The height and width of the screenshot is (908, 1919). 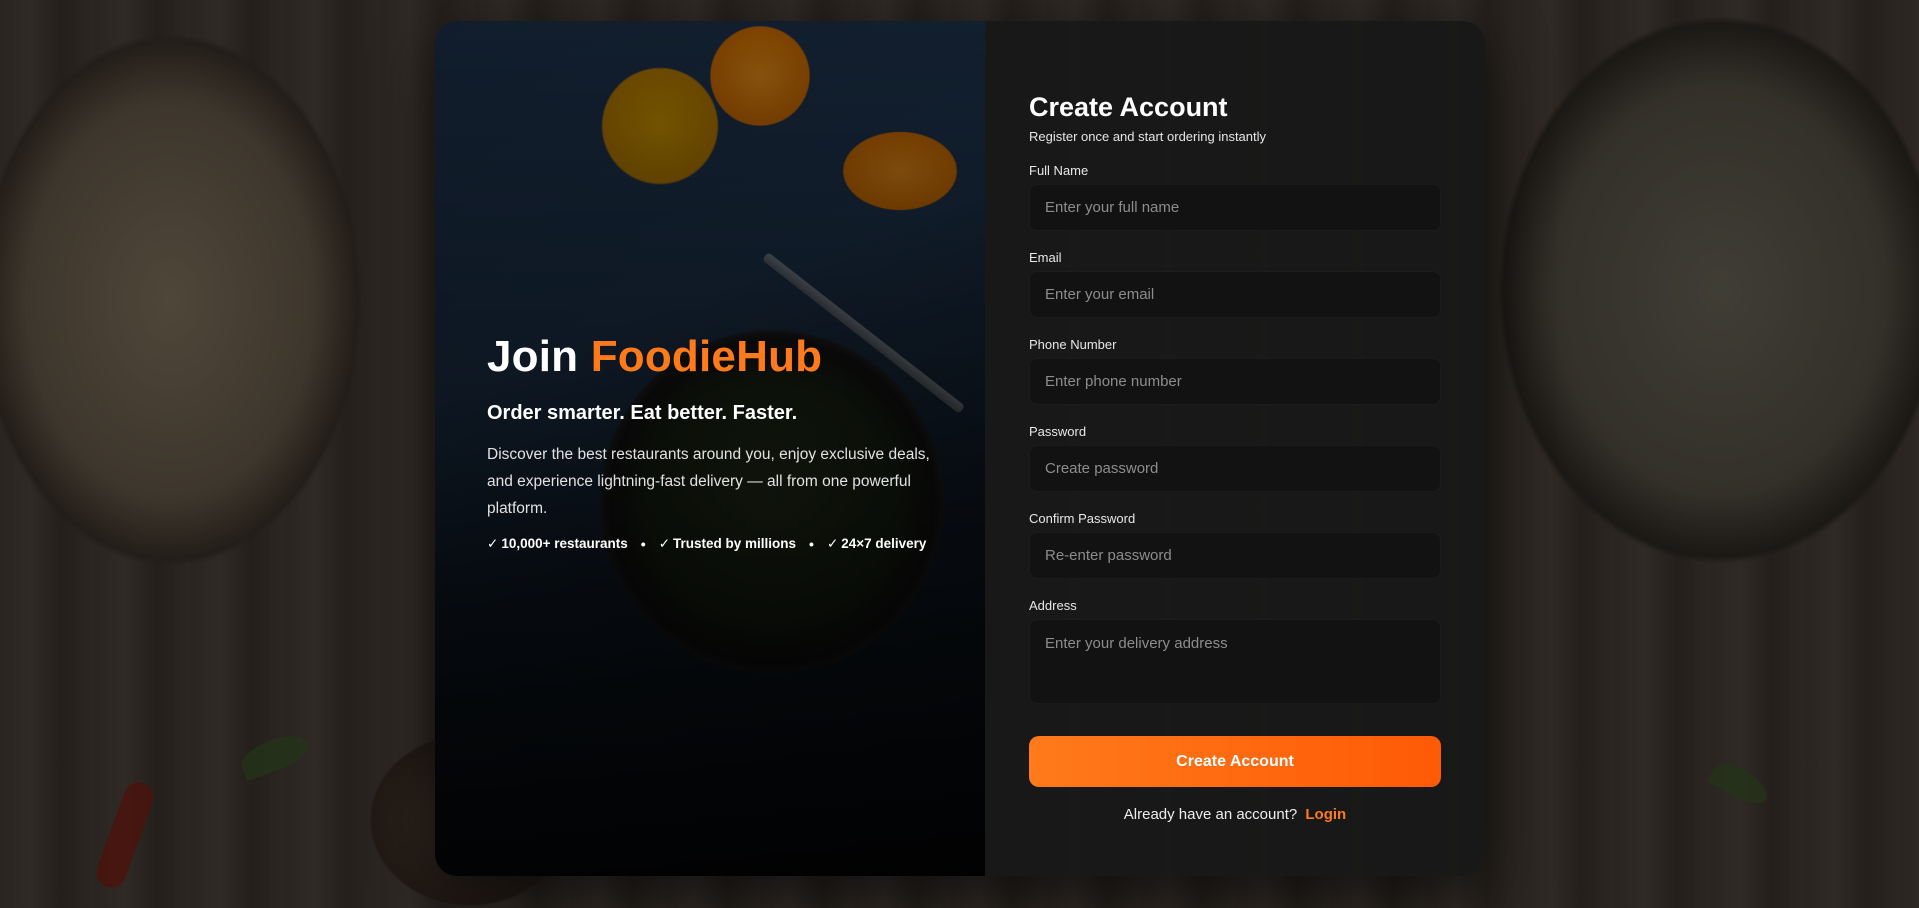 I want to click on full-name-field-group: Full Name, so click(x=1235, y=197).